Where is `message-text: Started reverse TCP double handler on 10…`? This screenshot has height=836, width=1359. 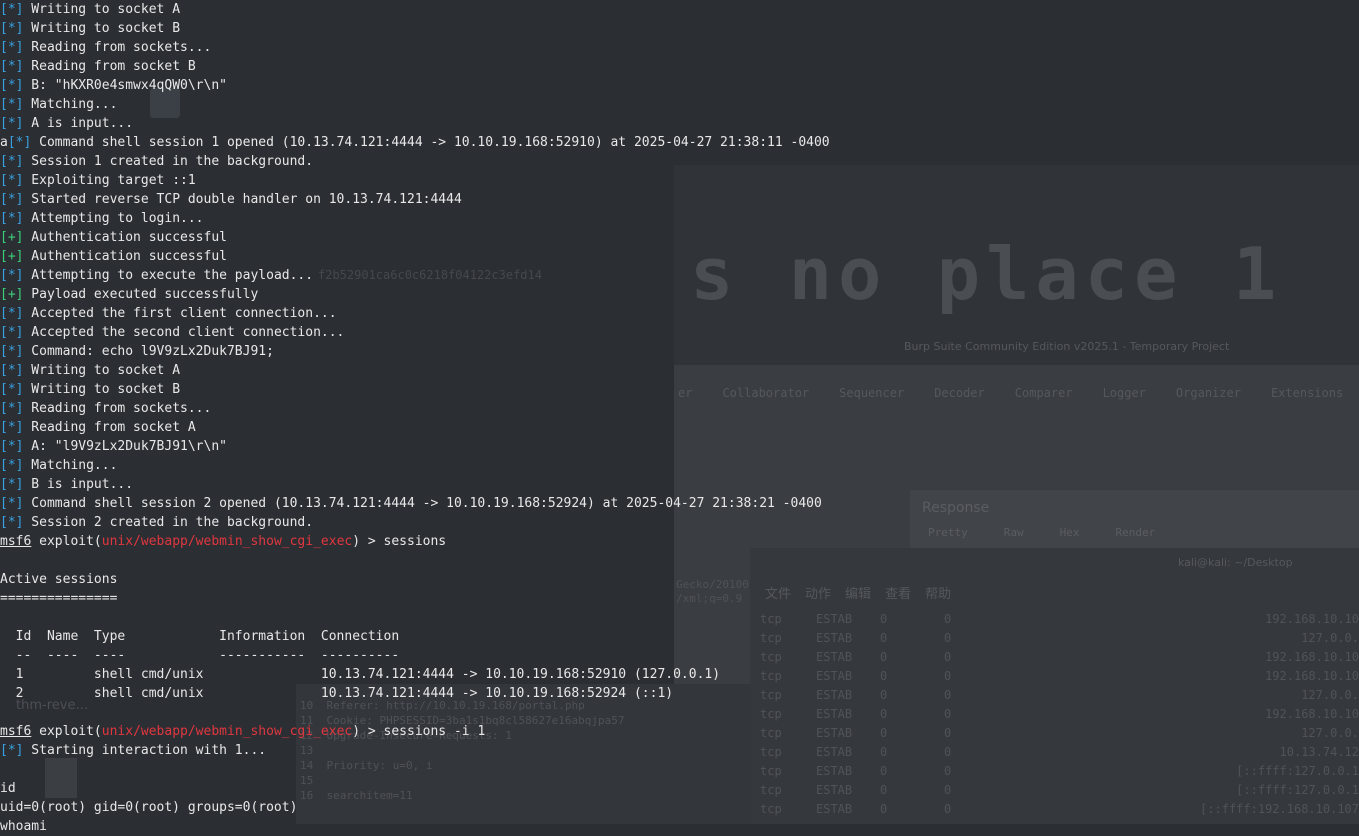 message-text: Started reverse TCP double handler on 10… is located at coordinates (242, 199).